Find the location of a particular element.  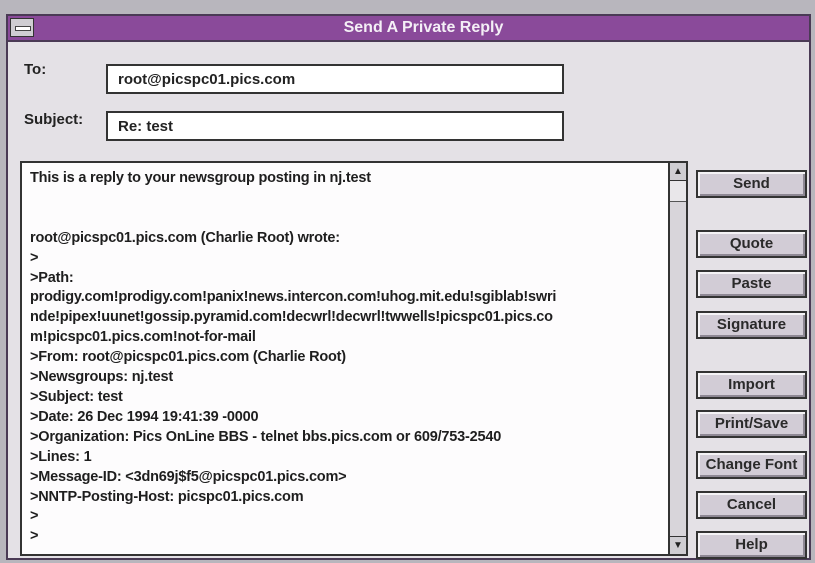

title-bar: Send A Private Reply is located at coordinates (408, 29).